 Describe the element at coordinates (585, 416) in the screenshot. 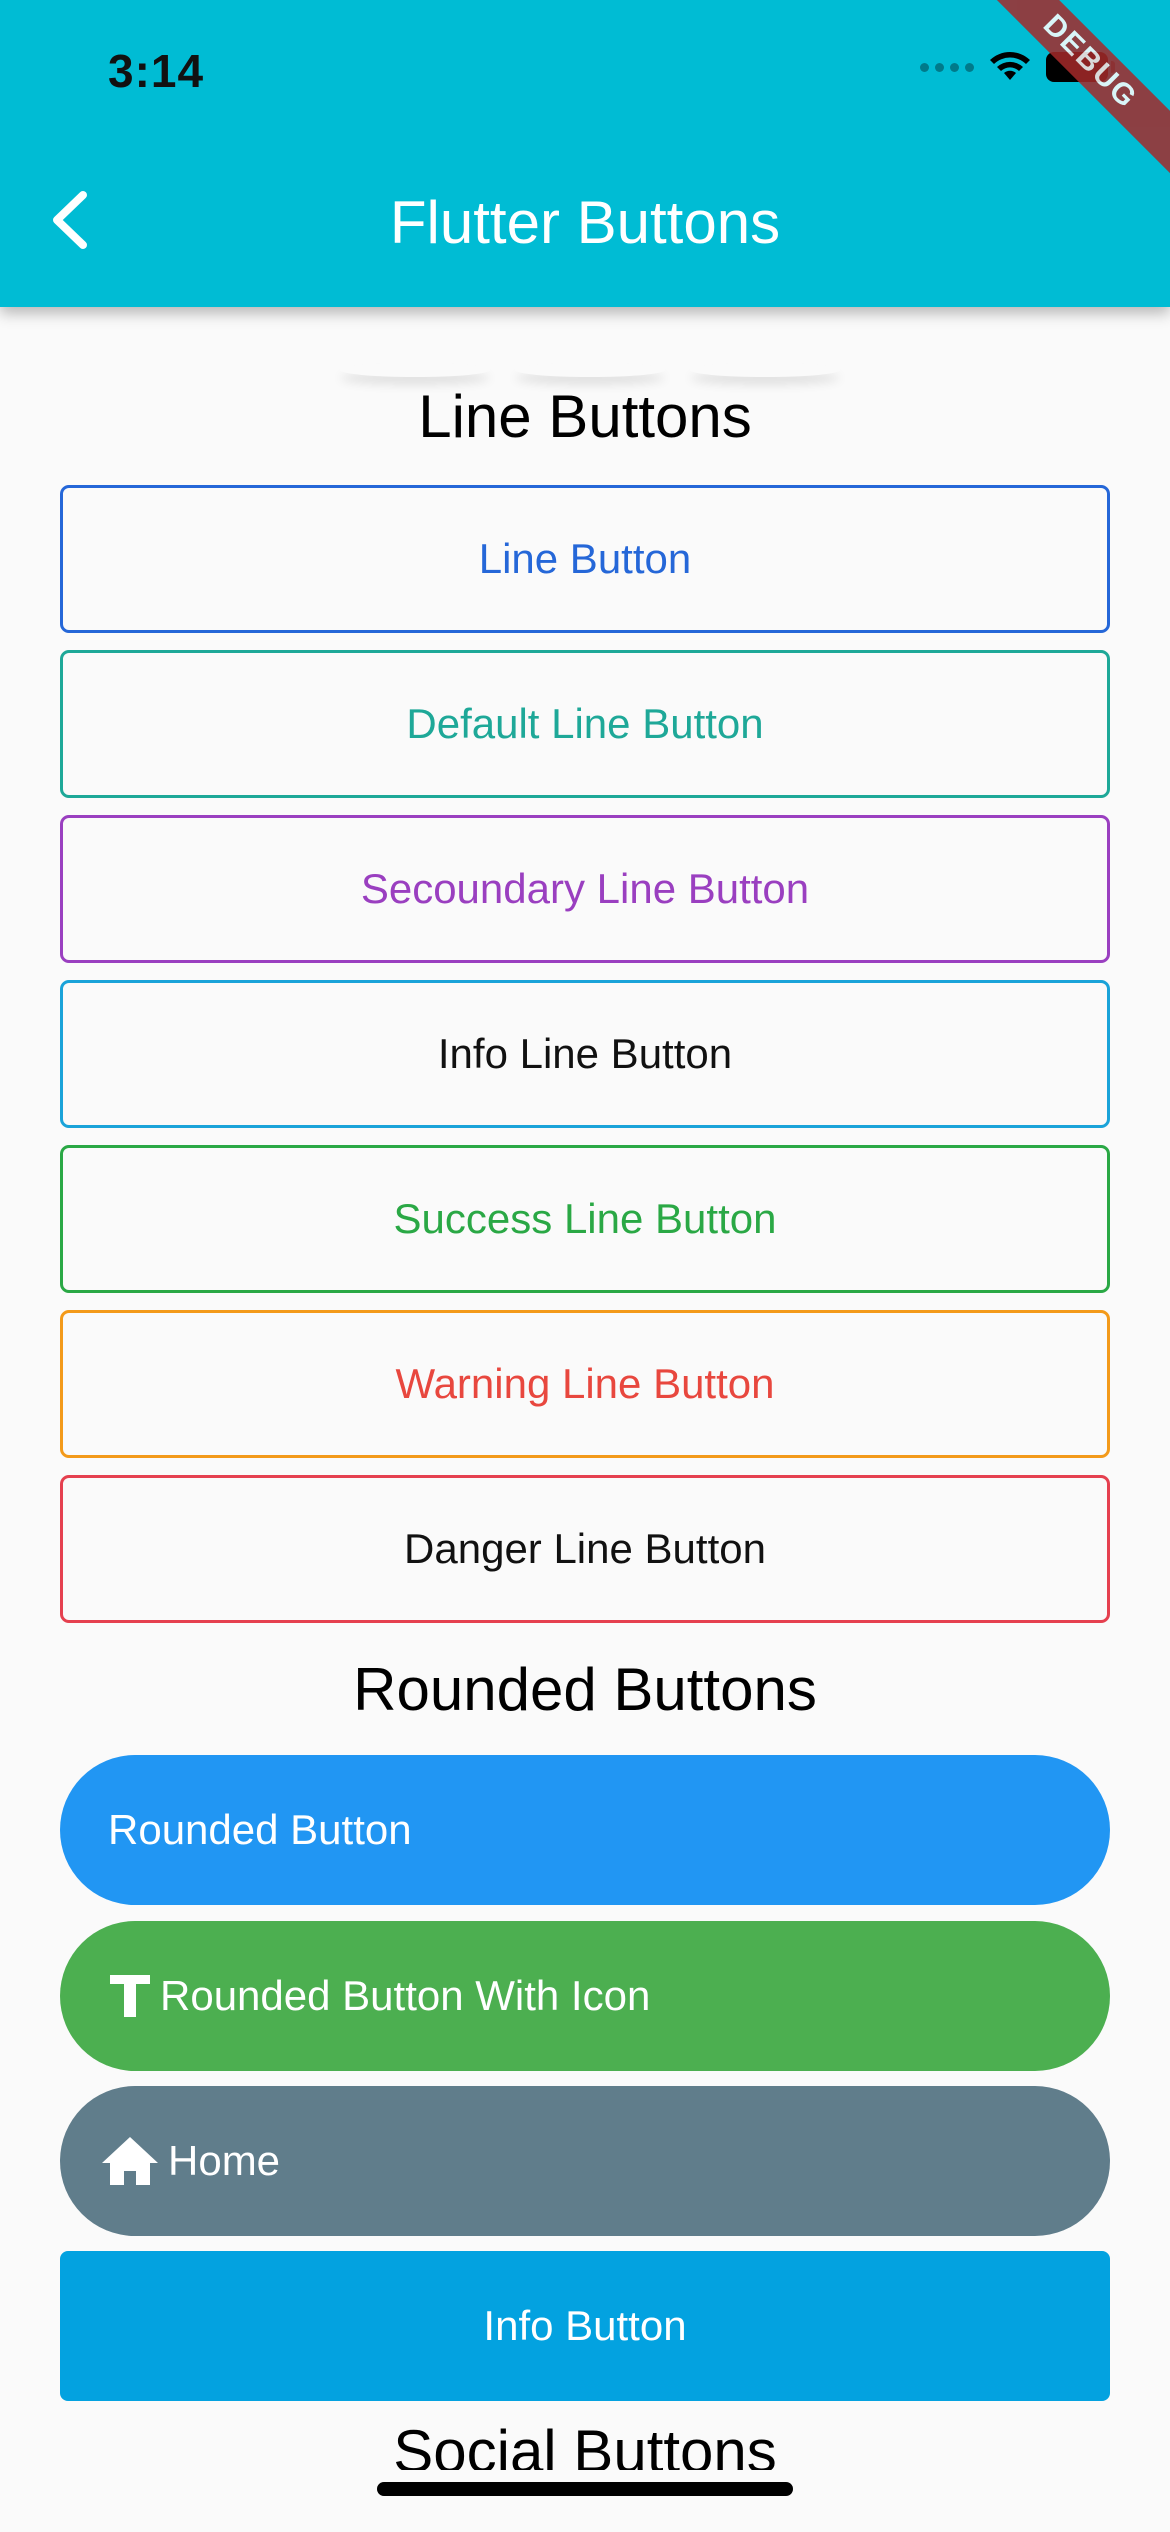

I see `line-buttons-heading: Line Buttons` at that location.